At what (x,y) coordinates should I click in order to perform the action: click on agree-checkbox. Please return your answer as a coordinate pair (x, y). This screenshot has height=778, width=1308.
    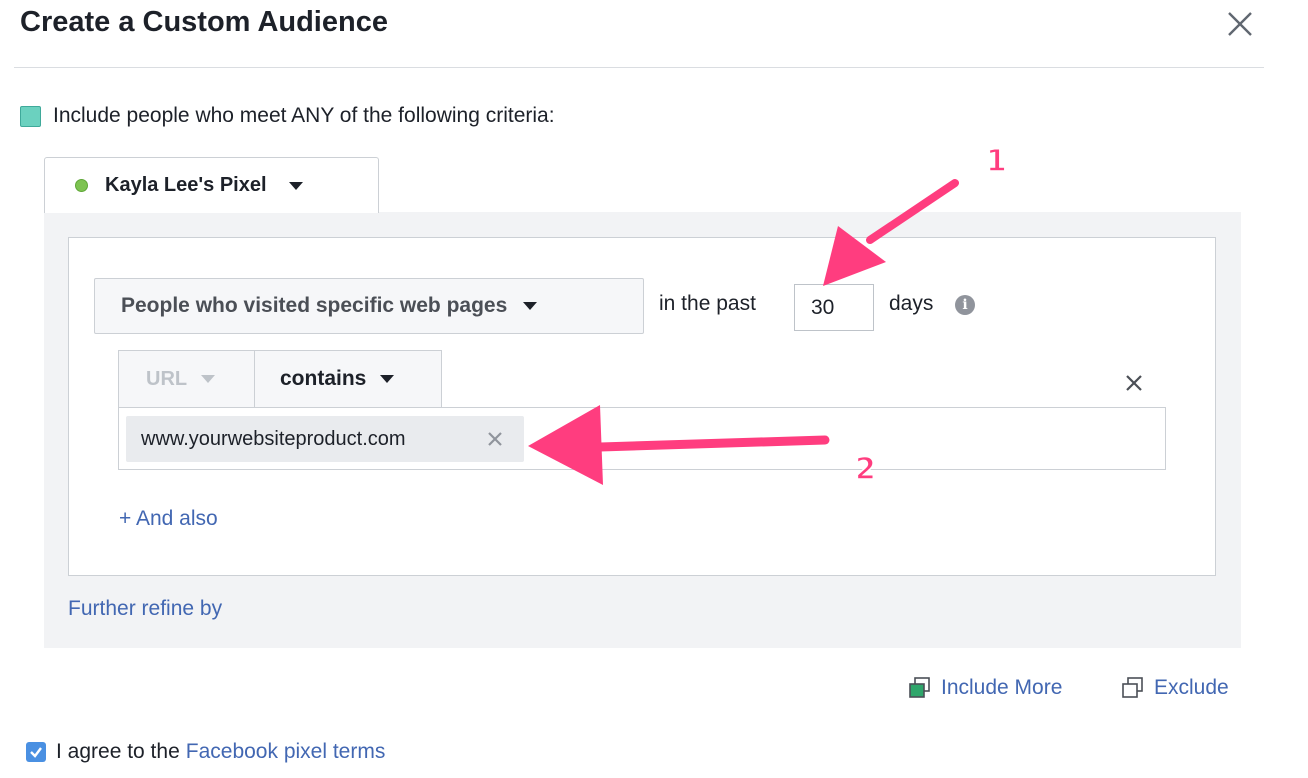
    Looking at the image, I should click on (36, 752).